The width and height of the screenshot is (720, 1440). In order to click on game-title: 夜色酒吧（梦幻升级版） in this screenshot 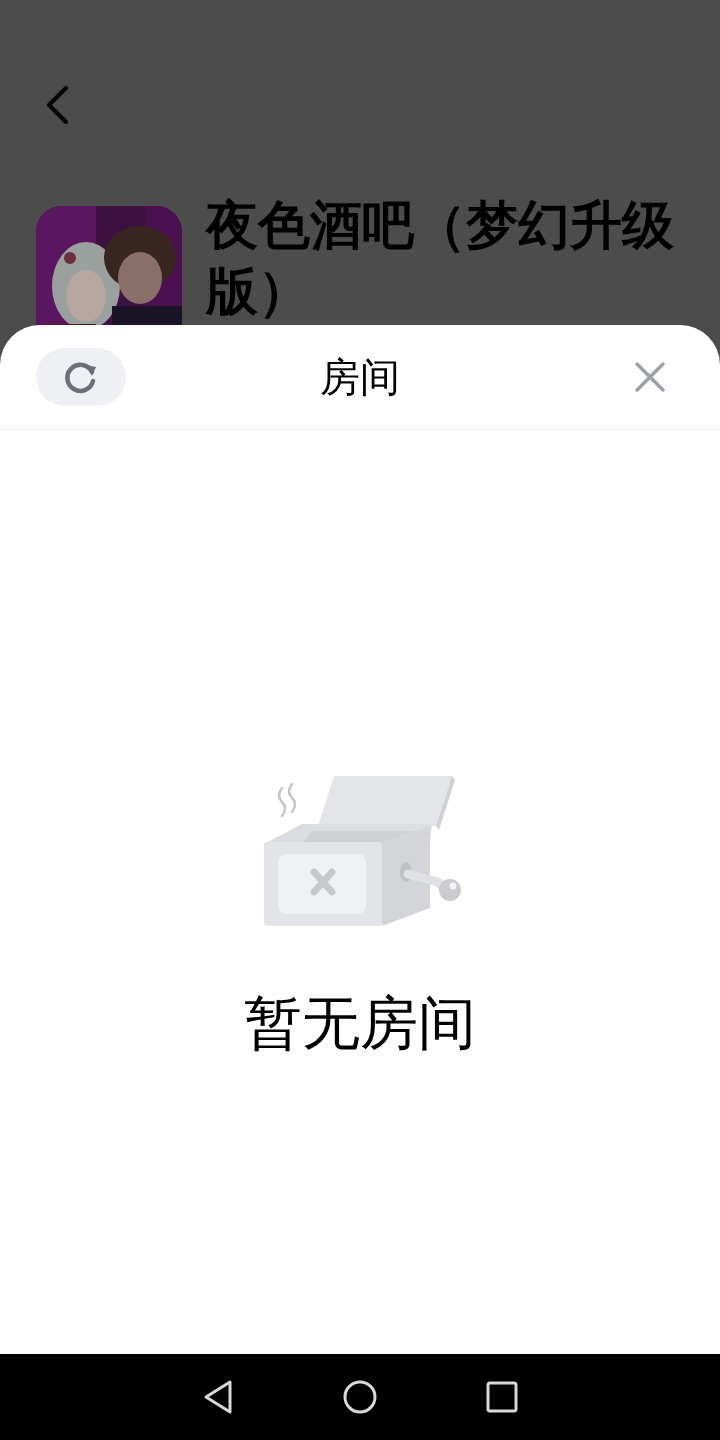, I will do `click(440, 258)`.